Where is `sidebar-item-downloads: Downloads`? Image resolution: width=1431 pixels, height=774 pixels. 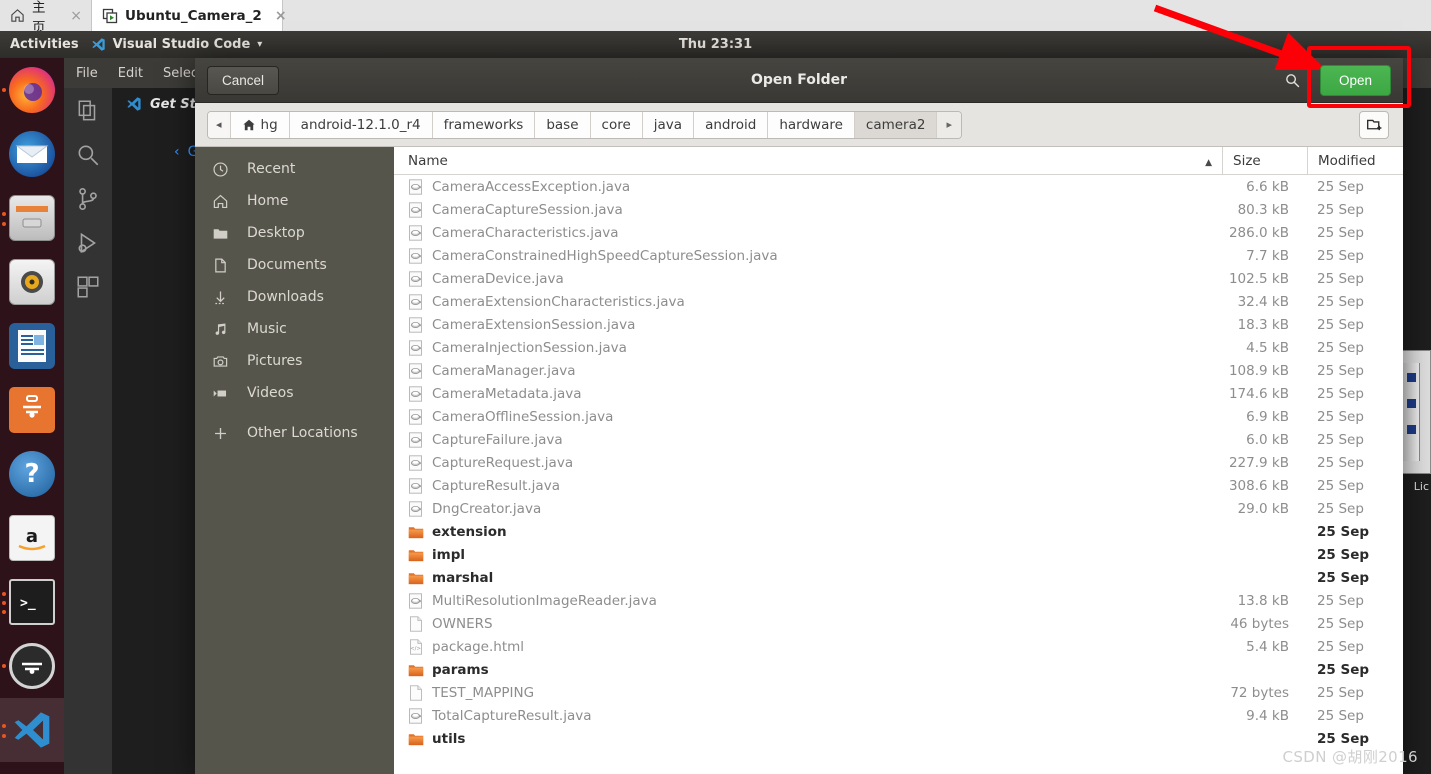
sidebar-item-downloads: Downloads is located at coordinates (294, 297).